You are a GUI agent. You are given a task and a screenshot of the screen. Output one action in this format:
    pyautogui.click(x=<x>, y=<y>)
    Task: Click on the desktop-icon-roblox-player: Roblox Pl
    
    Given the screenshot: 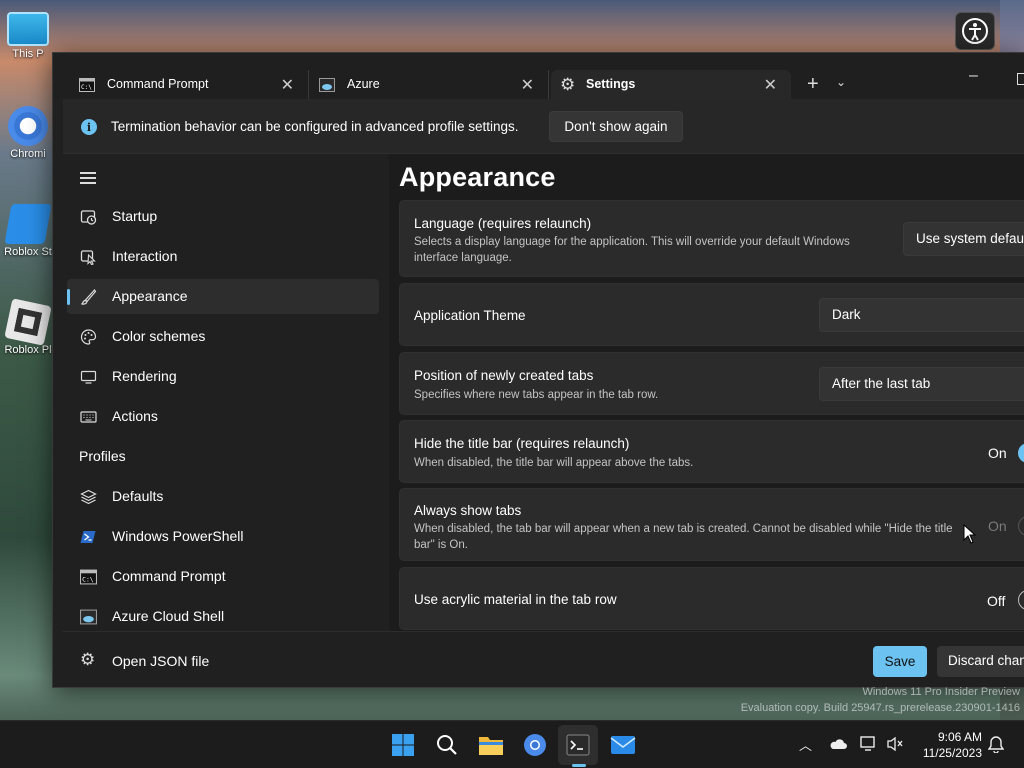 What is the action you would take?
    pyautogui.click(x=28, y=327)
    